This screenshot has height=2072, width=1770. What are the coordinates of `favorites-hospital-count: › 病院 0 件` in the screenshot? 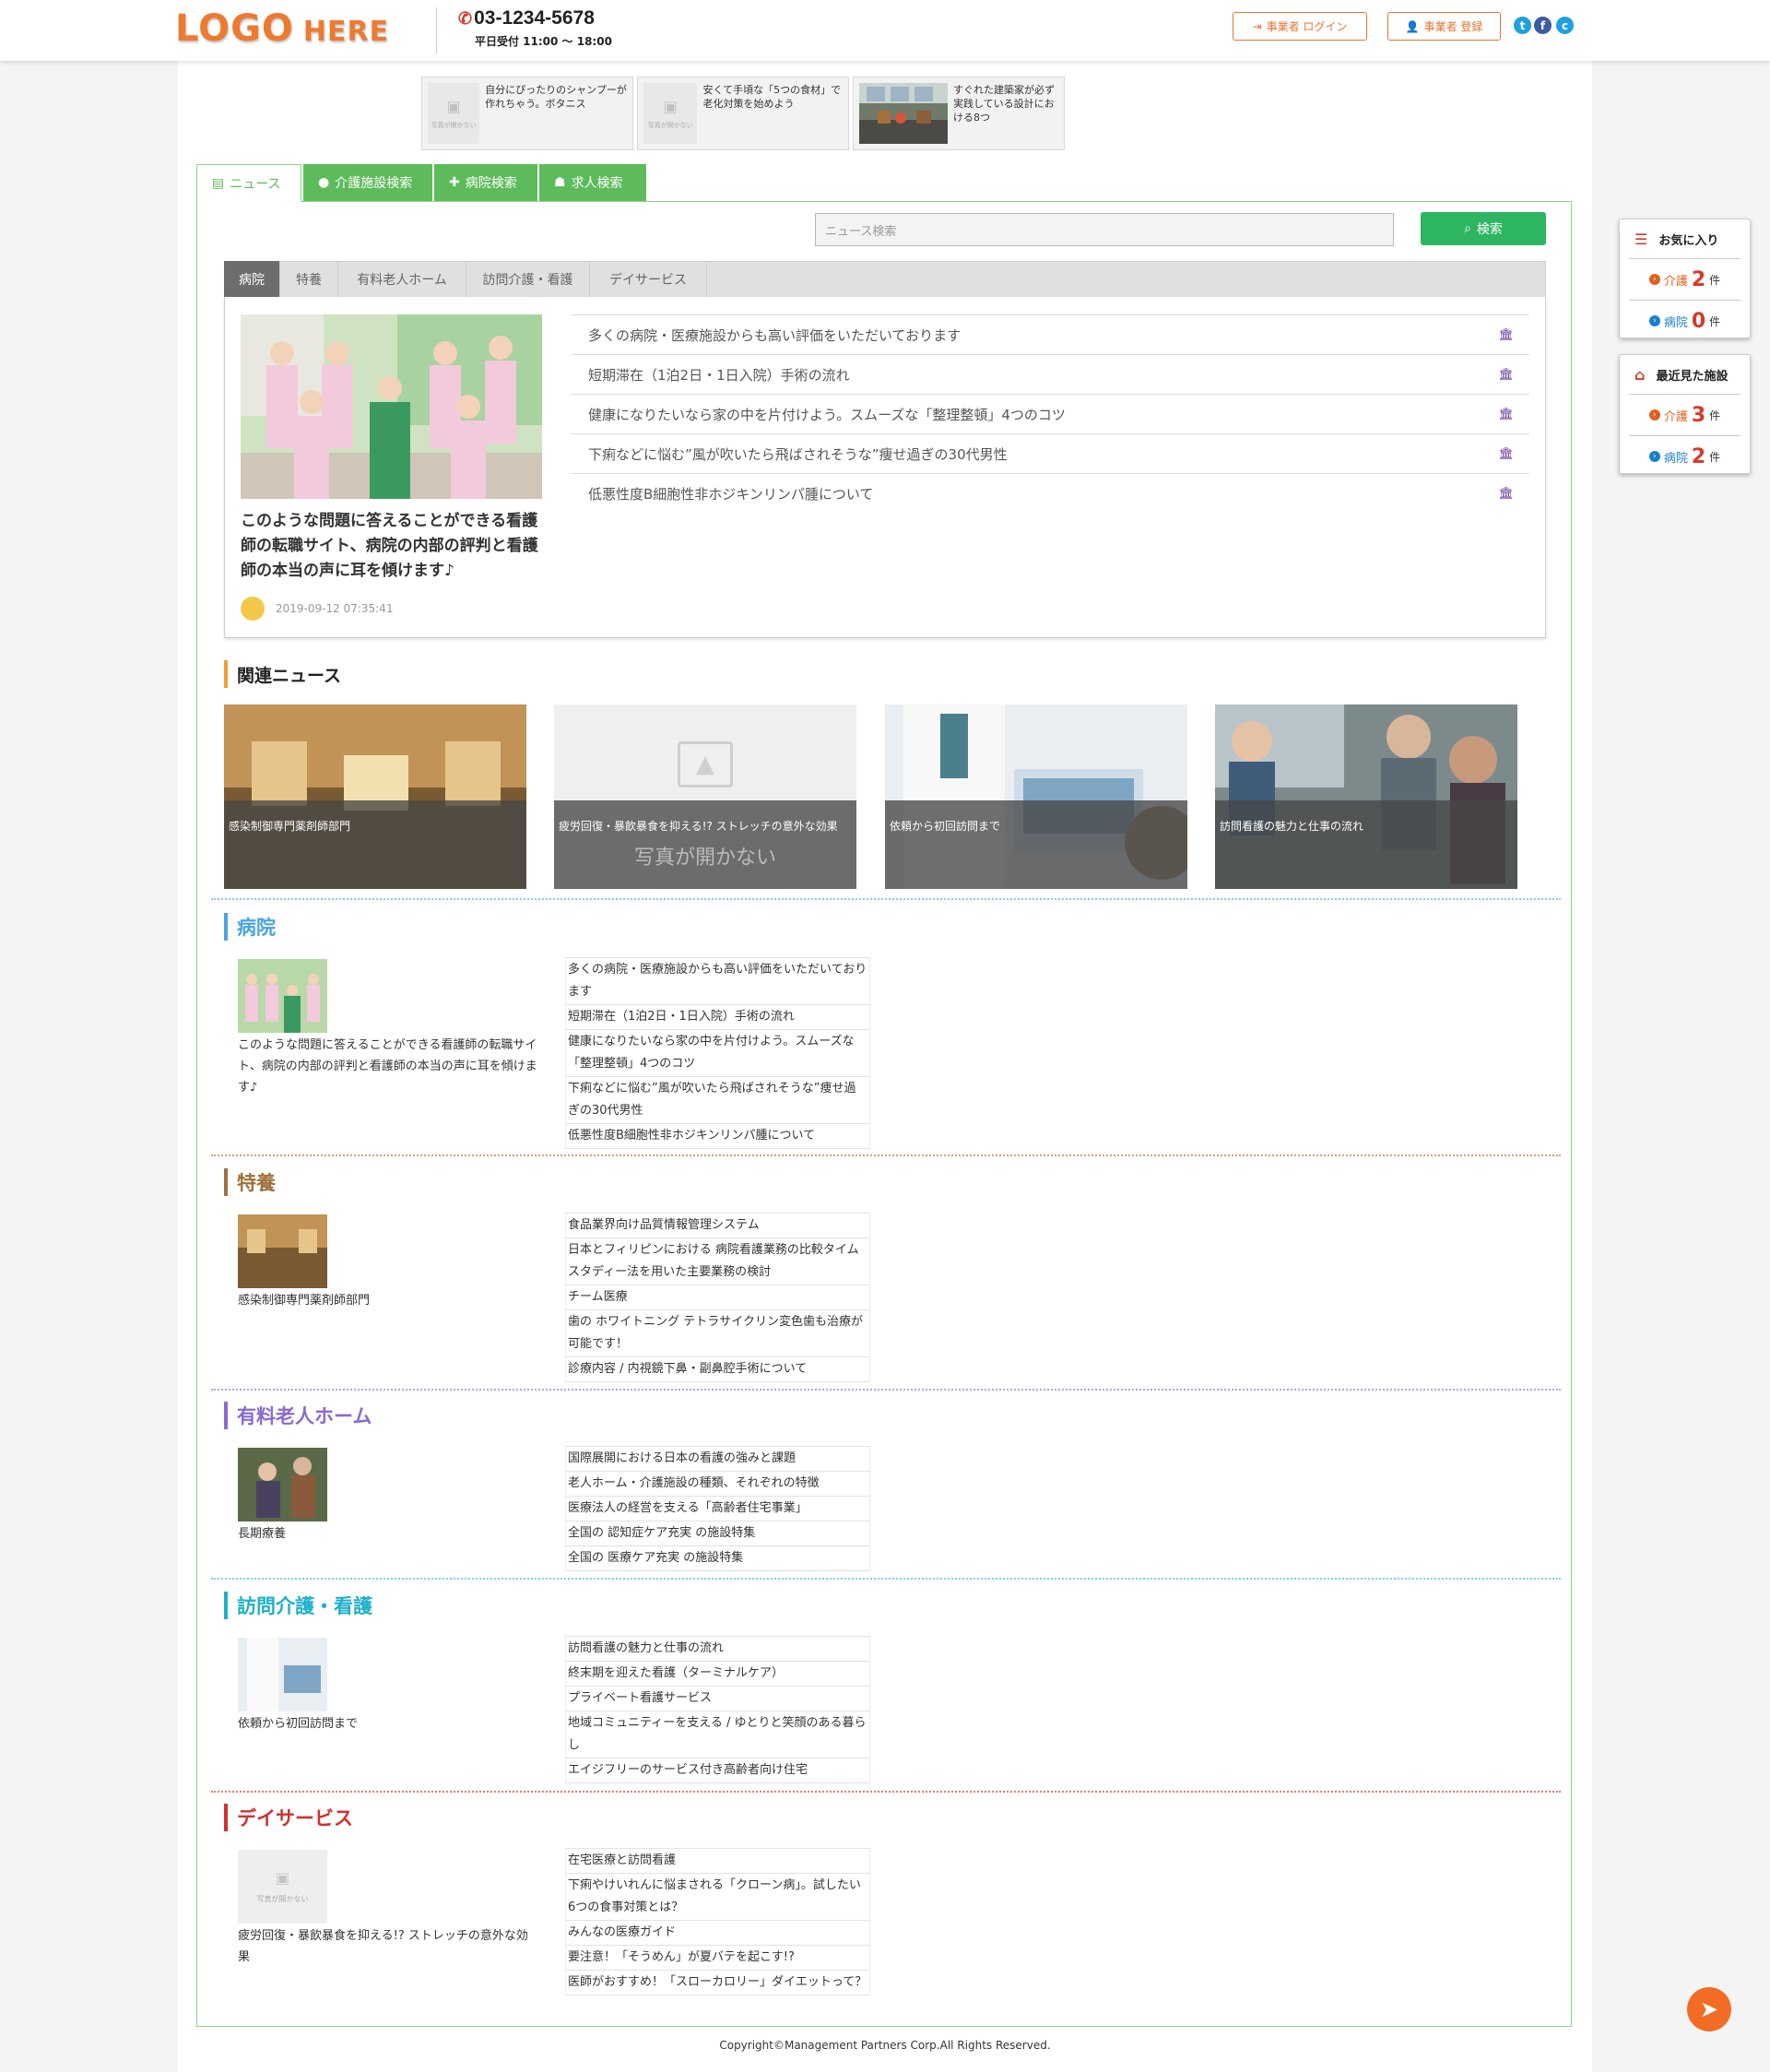 It's located at (1684, 320).